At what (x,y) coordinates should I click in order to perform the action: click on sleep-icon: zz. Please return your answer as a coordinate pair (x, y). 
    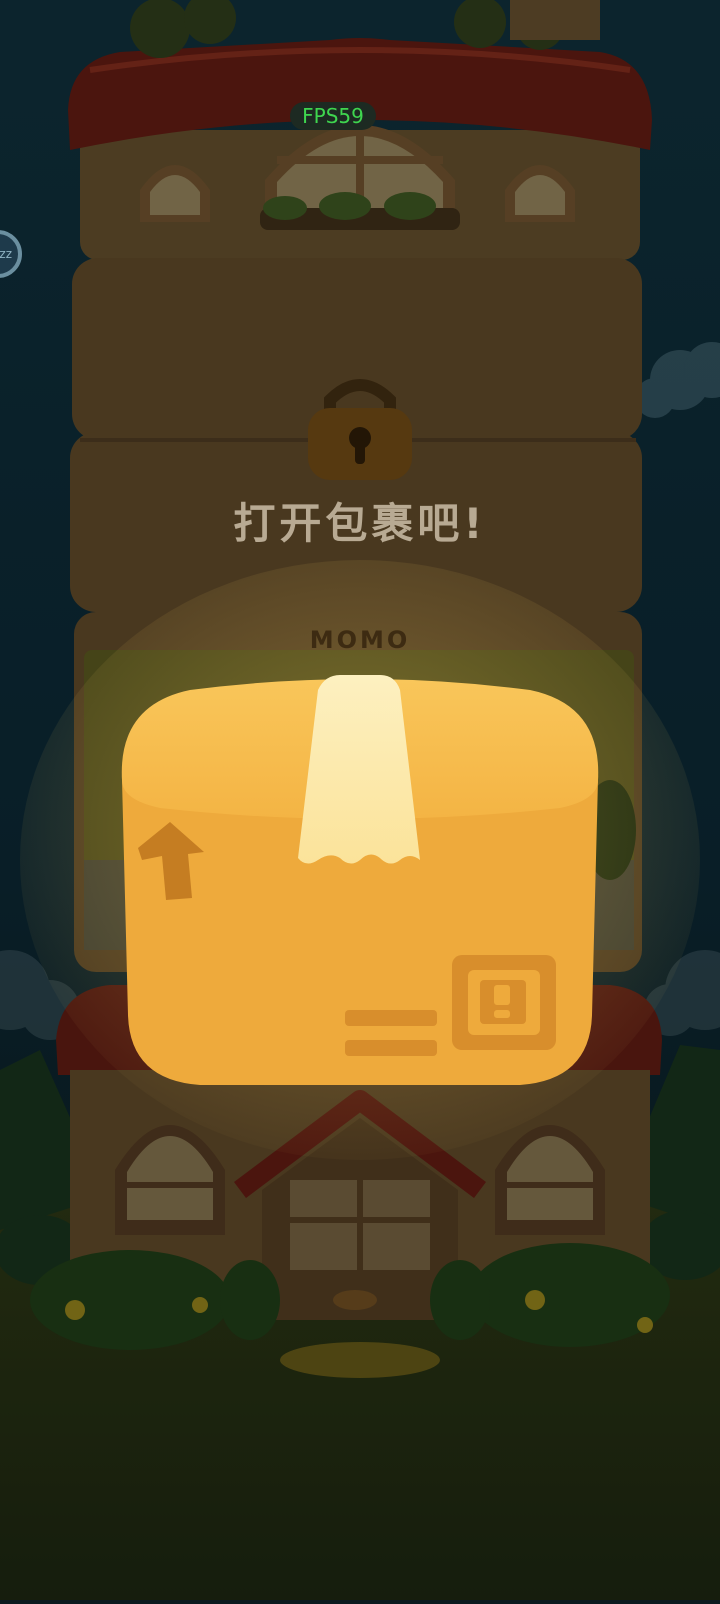
    Looking at the image, I should click on (6, 254).